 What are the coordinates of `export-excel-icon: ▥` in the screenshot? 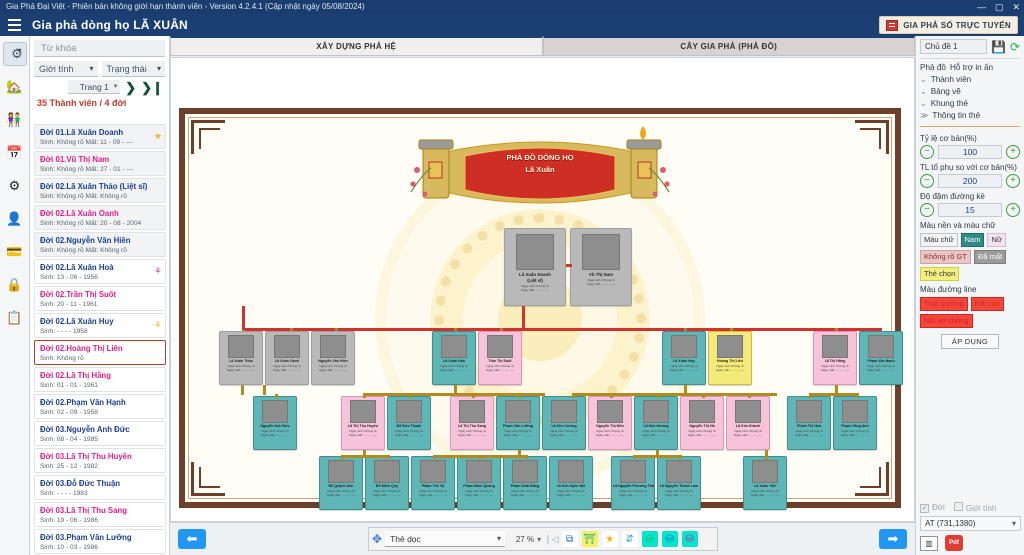 It's located at (929, 543).